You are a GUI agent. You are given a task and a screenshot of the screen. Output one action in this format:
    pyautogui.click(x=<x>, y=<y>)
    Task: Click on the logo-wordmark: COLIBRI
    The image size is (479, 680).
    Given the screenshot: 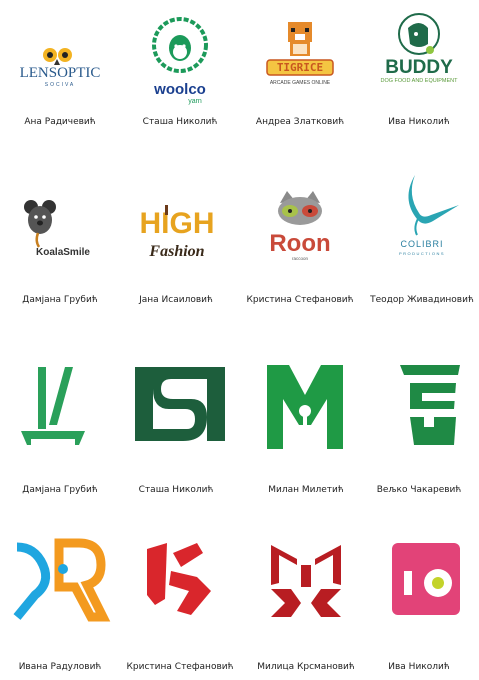 What is the action you would take?
    pyautogui.click(x=421, y=244)
    